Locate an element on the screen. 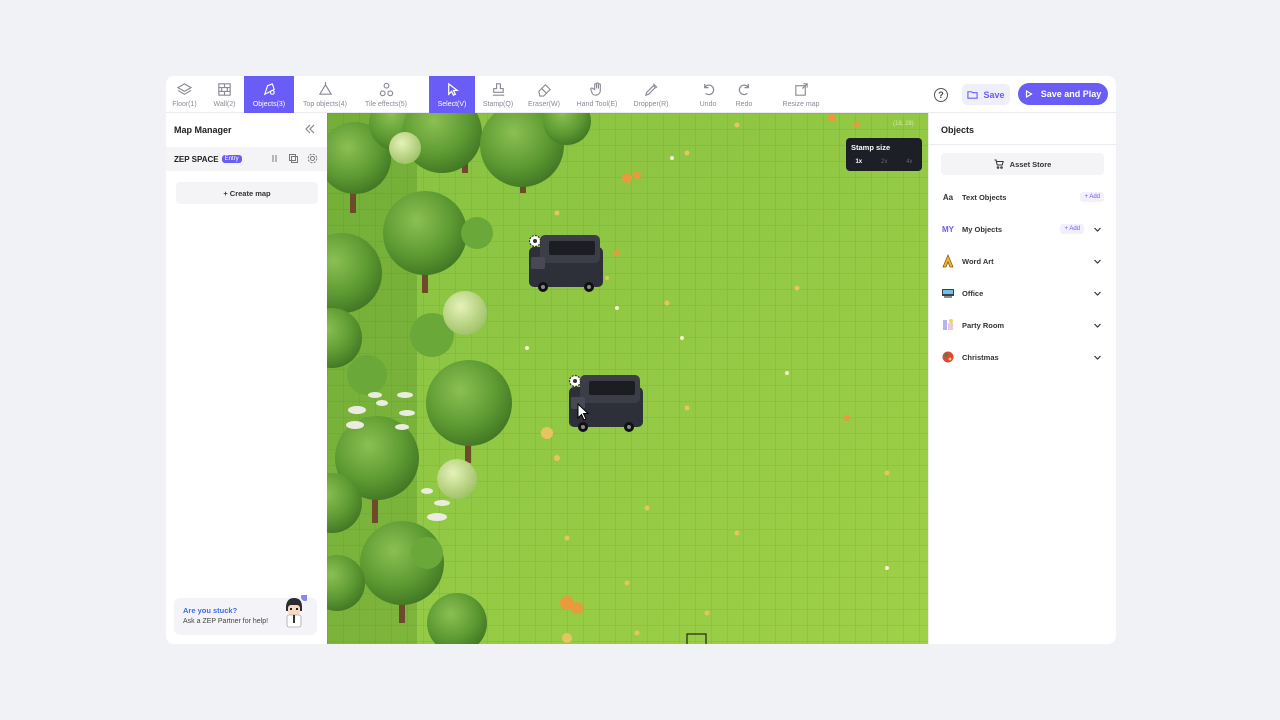 Image resolution: width=1280 pixels, height=720 pixels. double-chevron-left-icon is located at coordinates (310, 129).